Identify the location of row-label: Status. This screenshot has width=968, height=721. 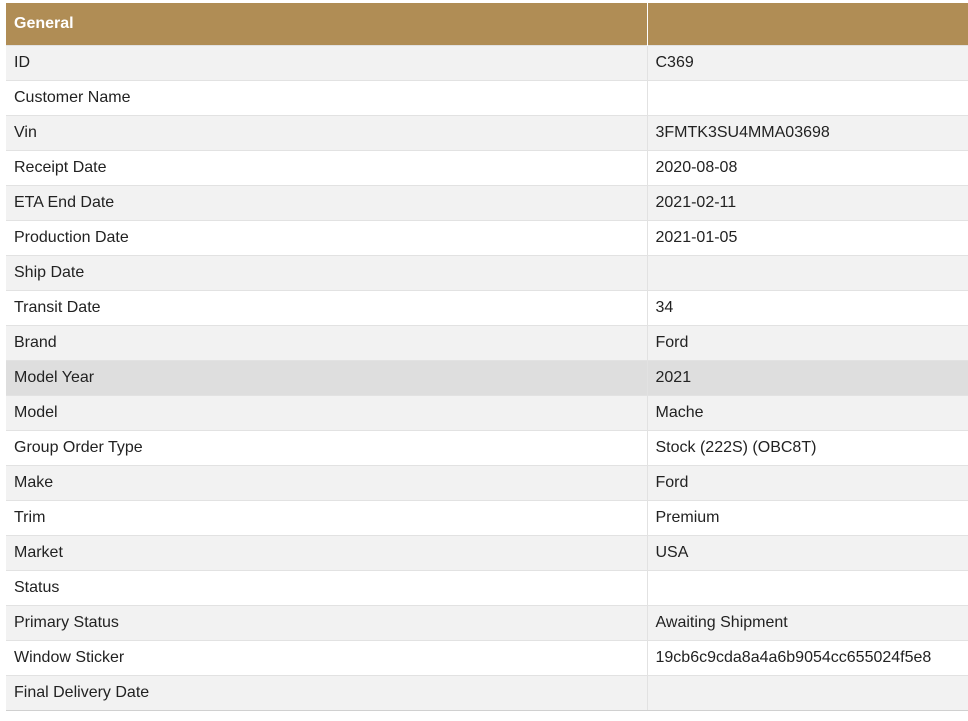
(327, 588).